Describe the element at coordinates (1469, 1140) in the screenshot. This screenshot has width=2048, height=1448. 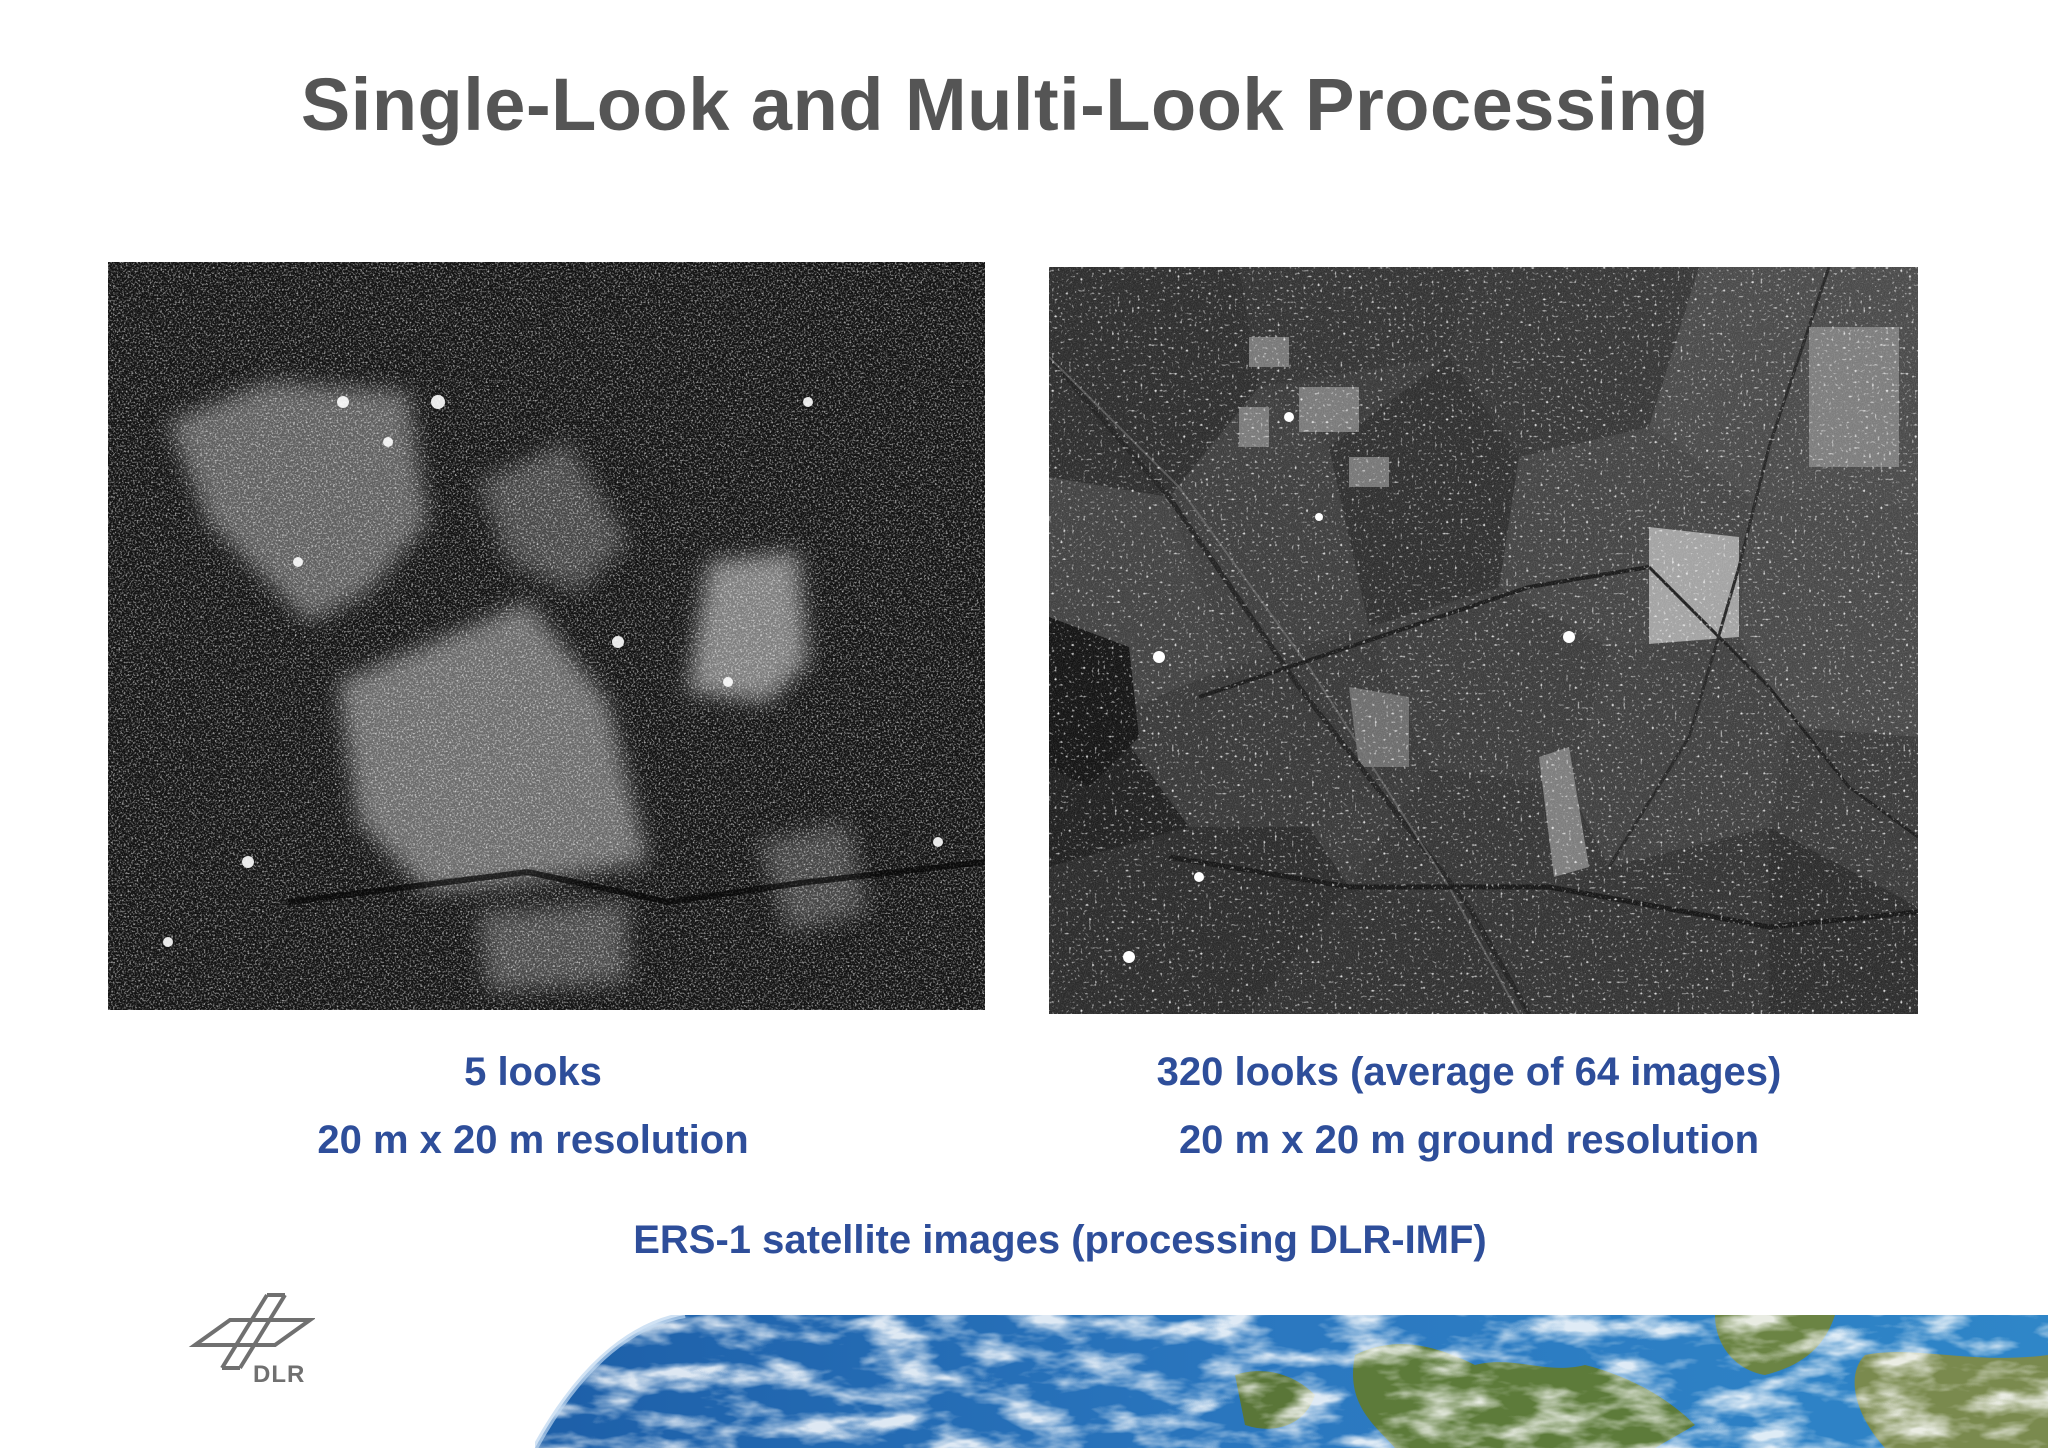
I see `right-caption-resolution: 20 m x 20 m ground resolution` at that location.